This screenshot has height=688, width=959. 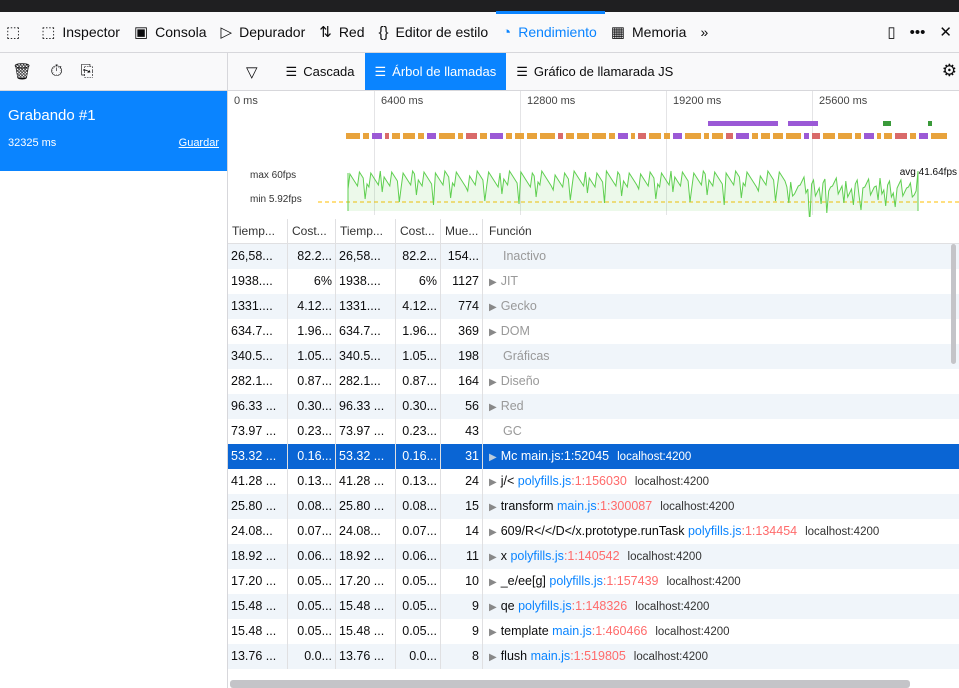 I want to click on table-row: 282.1... 0.87... 282.1... 0.87... 164 ▶ Diseño, so click(x=593, y=381).